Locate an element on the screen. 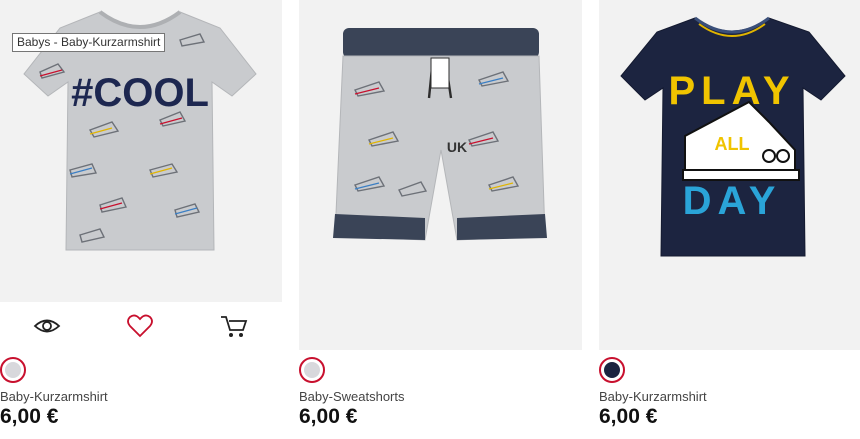 The height and width of the screenshot is (439, 860). tshirt-navy-illustration: PLAY ALL DAY is located at coordinates (733, 136).